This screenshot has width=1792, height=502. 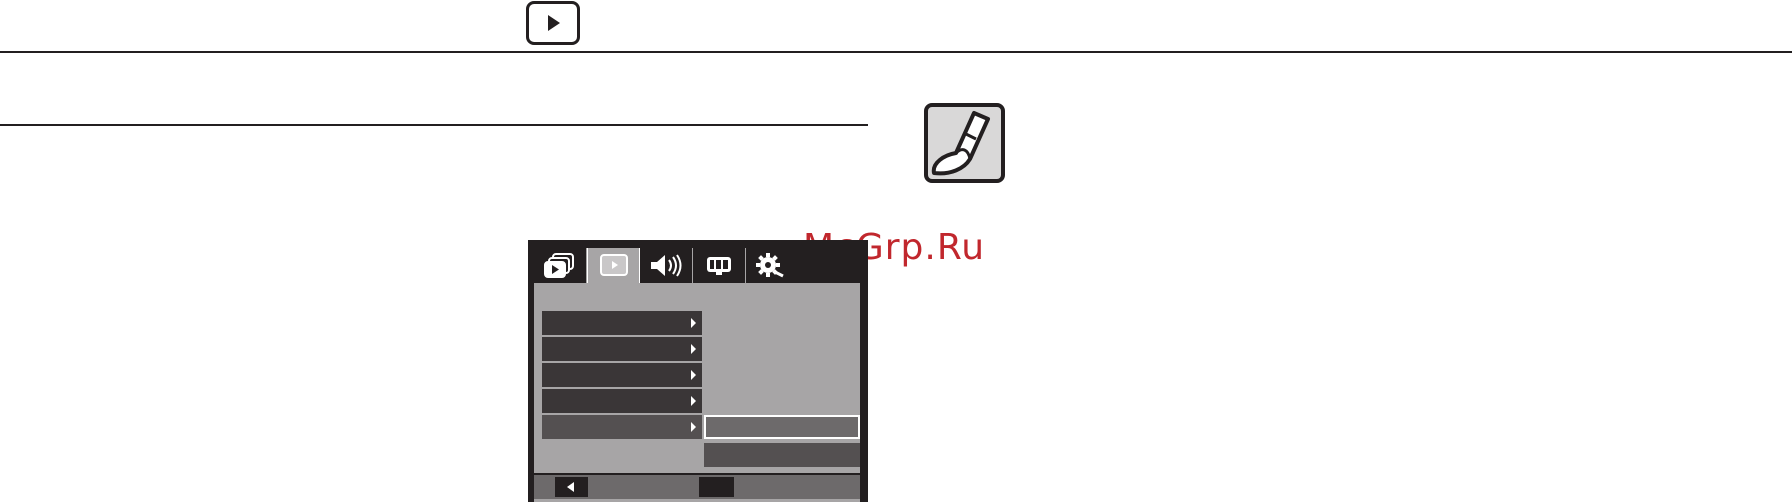 I want to click on speaker-icon, so click(x=666, y=265).